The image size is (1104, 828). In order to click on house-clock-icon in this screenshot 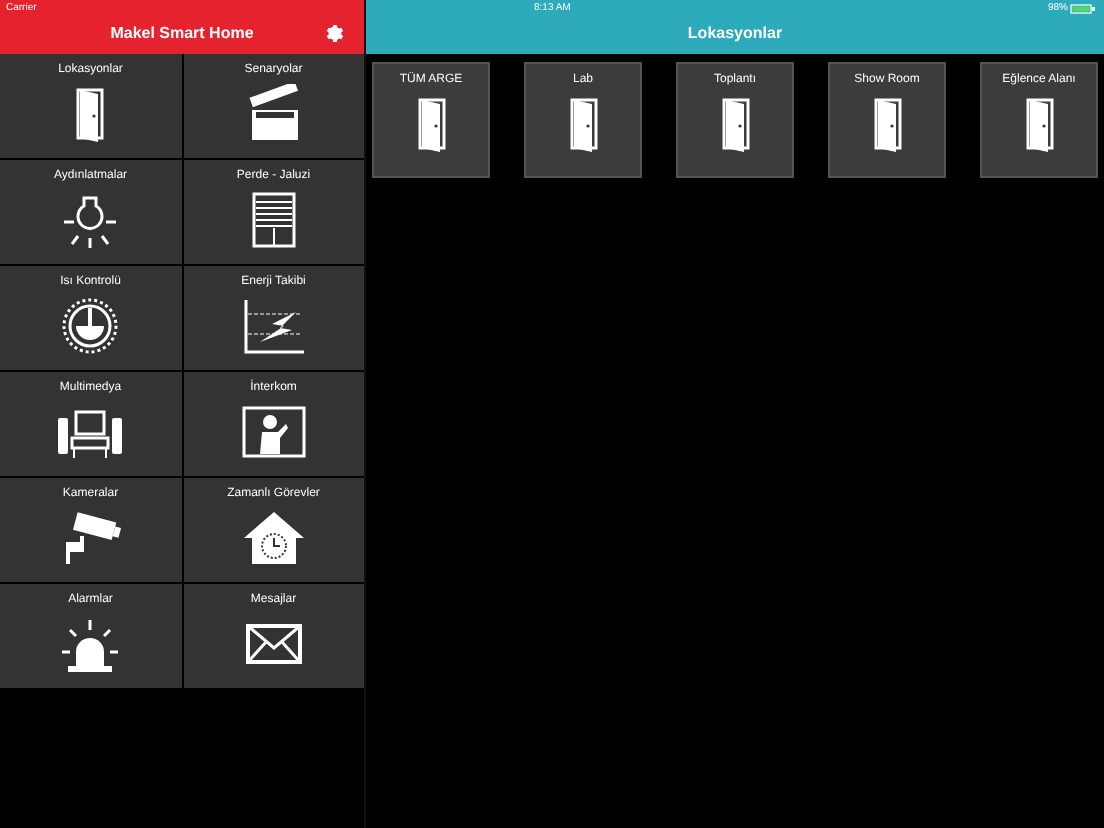, I will do `click(273, 538)`.